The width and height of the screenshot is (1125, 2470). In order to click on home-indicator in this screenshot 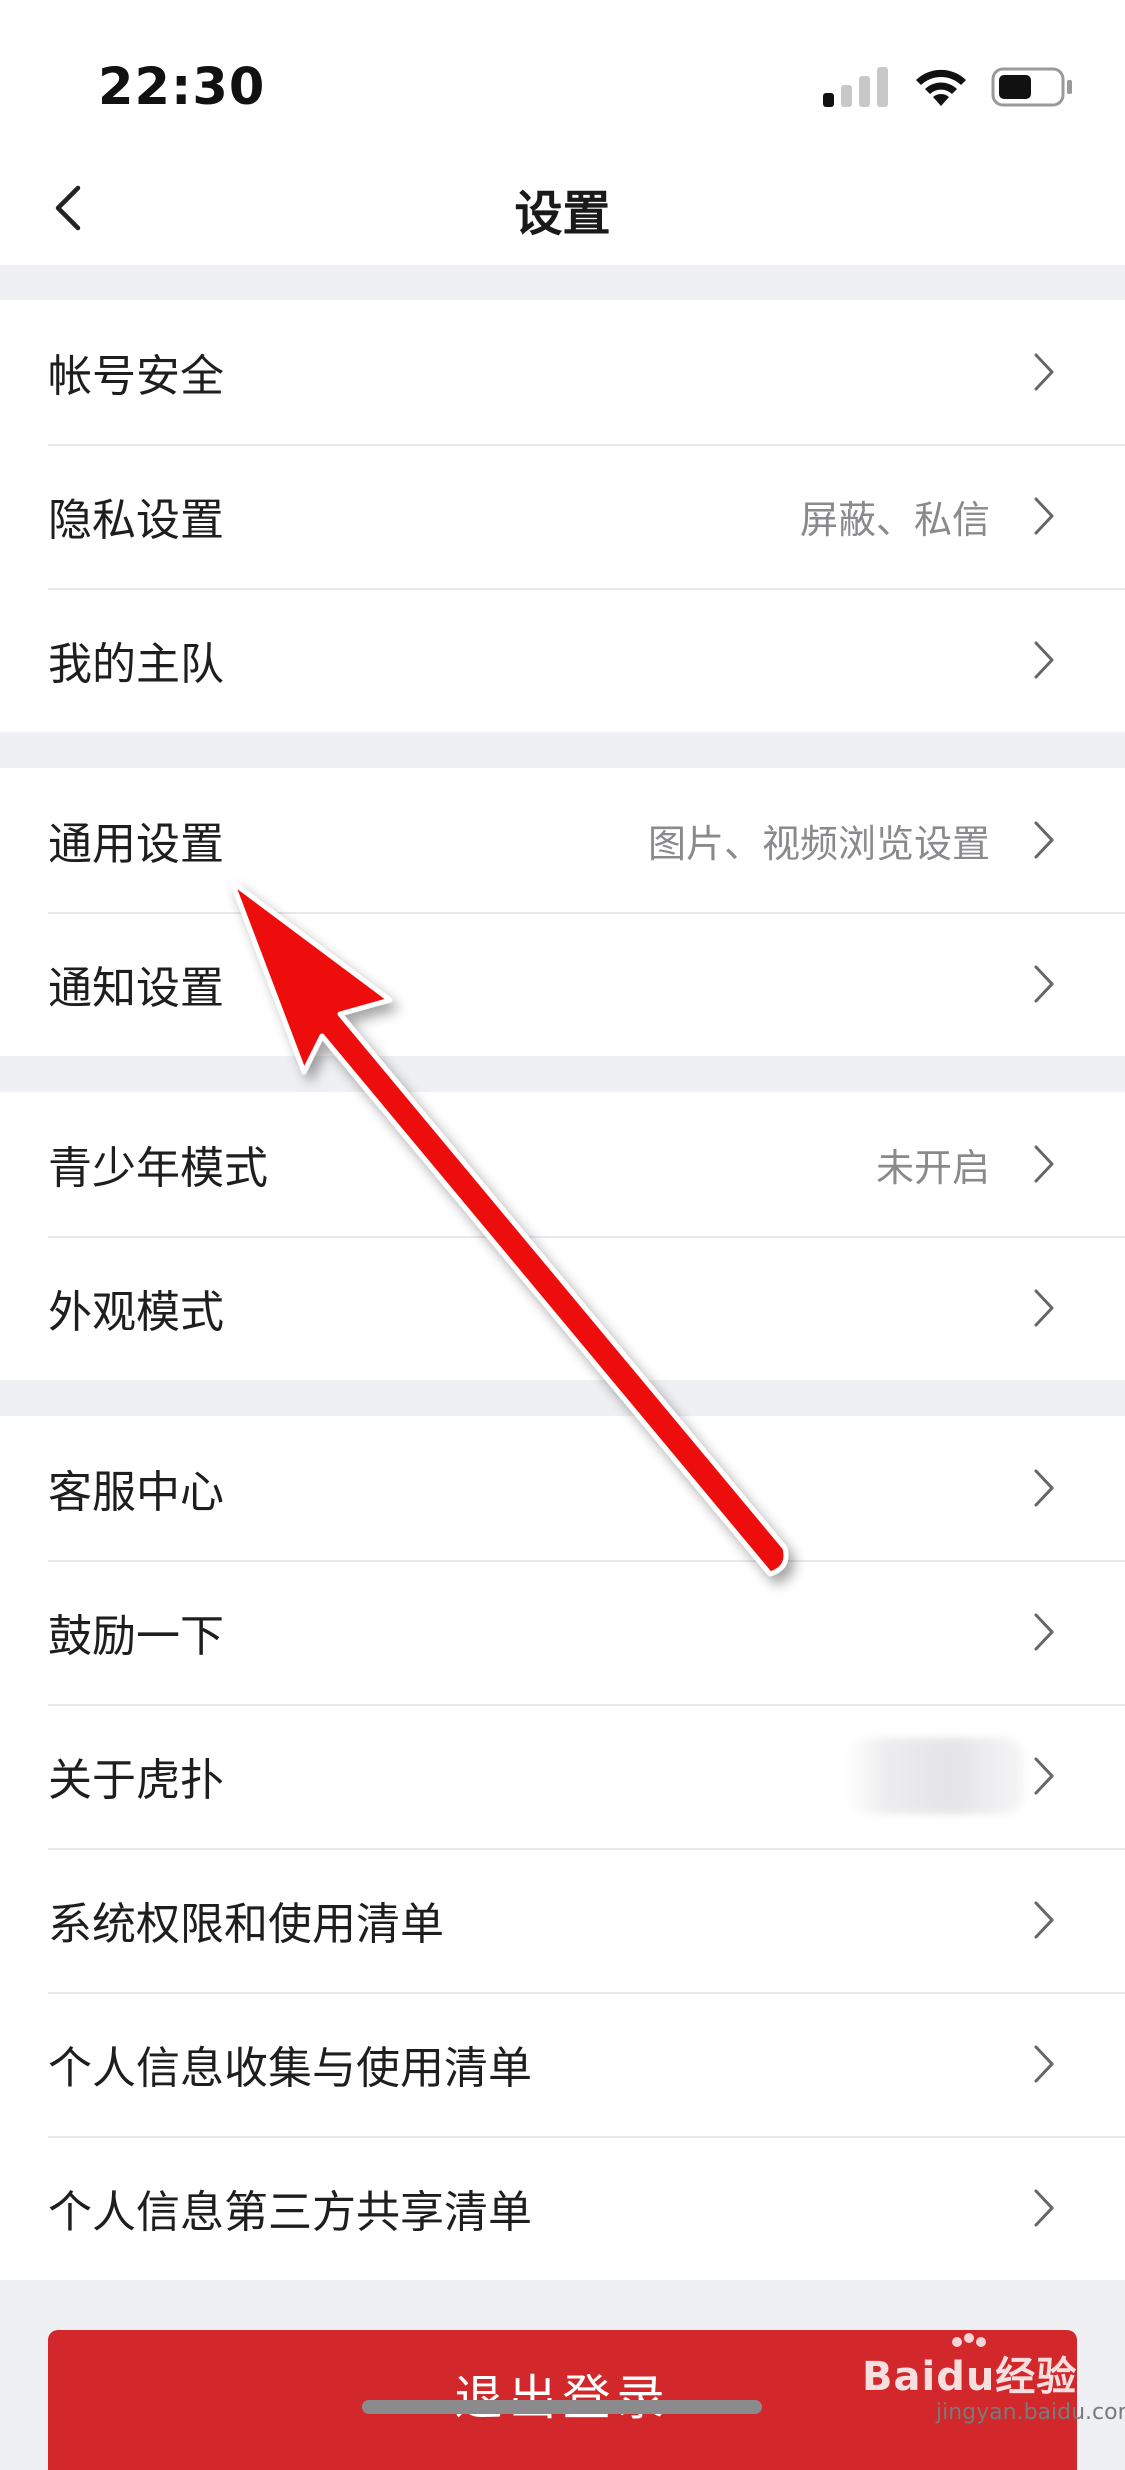, I will do `click(562, 2407)`.